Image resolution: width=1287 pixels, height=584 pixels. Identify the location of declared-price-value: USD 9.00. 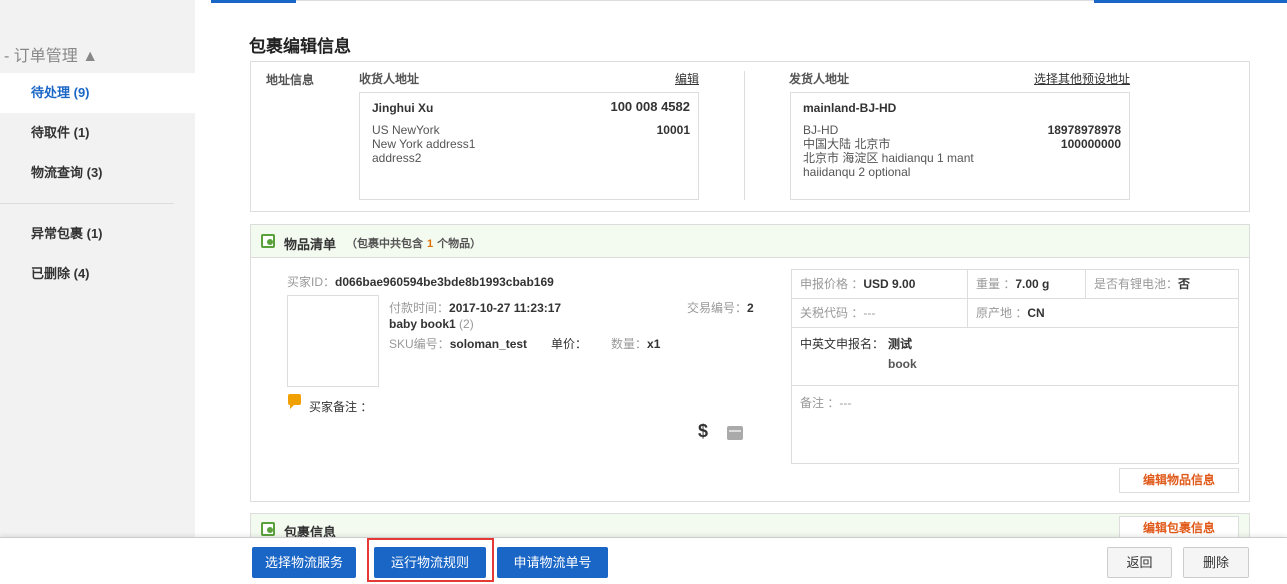
(889, 284).